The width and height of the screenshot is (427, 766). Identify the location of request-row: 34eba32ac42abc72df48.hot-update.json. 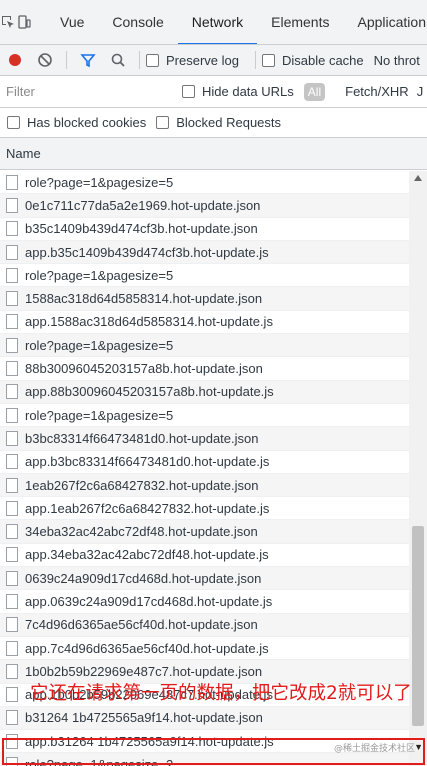
(204, 532).